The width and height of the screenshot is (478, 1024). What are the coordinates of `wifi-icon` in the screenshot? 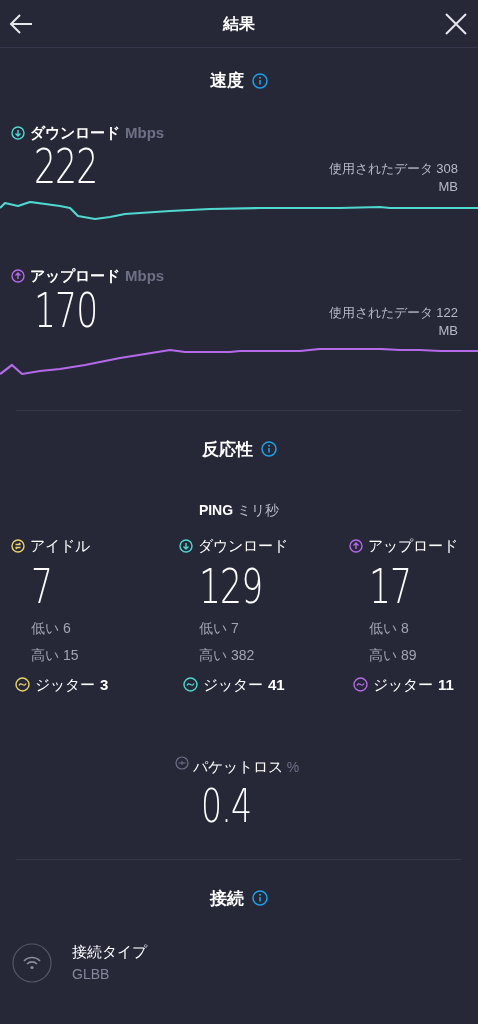 It's located at (32, 962).